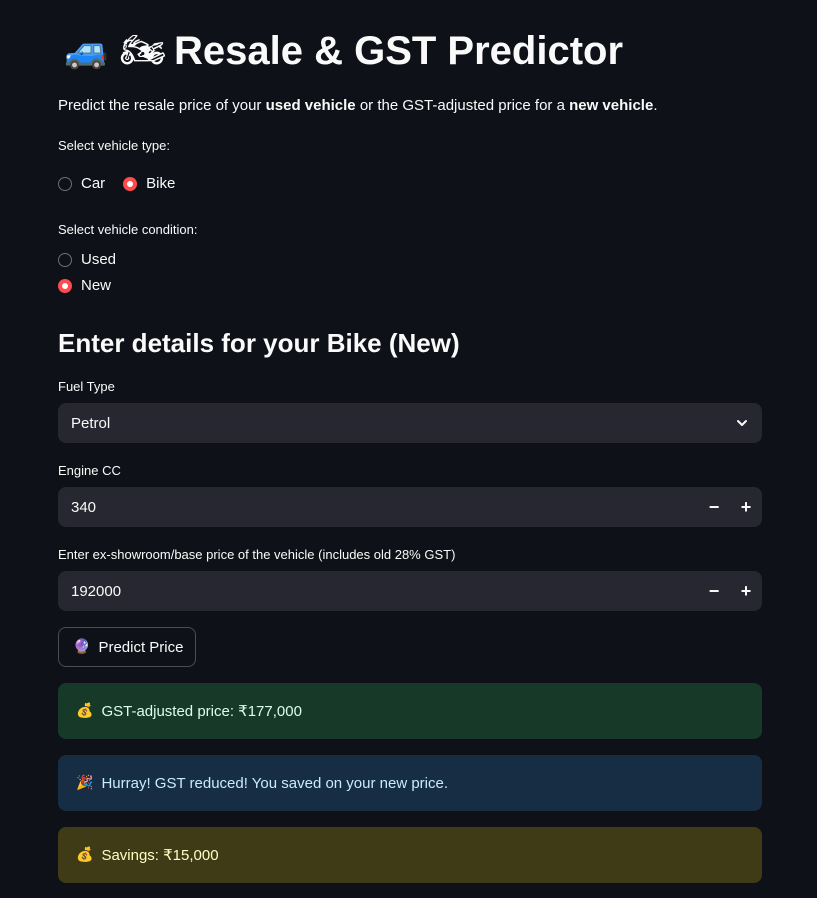 The image size is (817, 898). I want to click on predict-price-button: 🔮 Predict Price, so click(127, 647).